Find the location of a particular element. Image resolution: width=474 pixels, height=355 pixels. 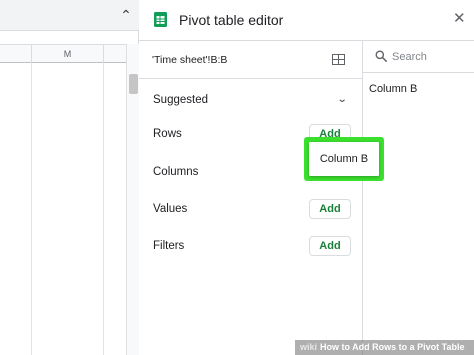

watermark-text: How to Add Rows to a Pivot Table is located at coordinates (392, 347).